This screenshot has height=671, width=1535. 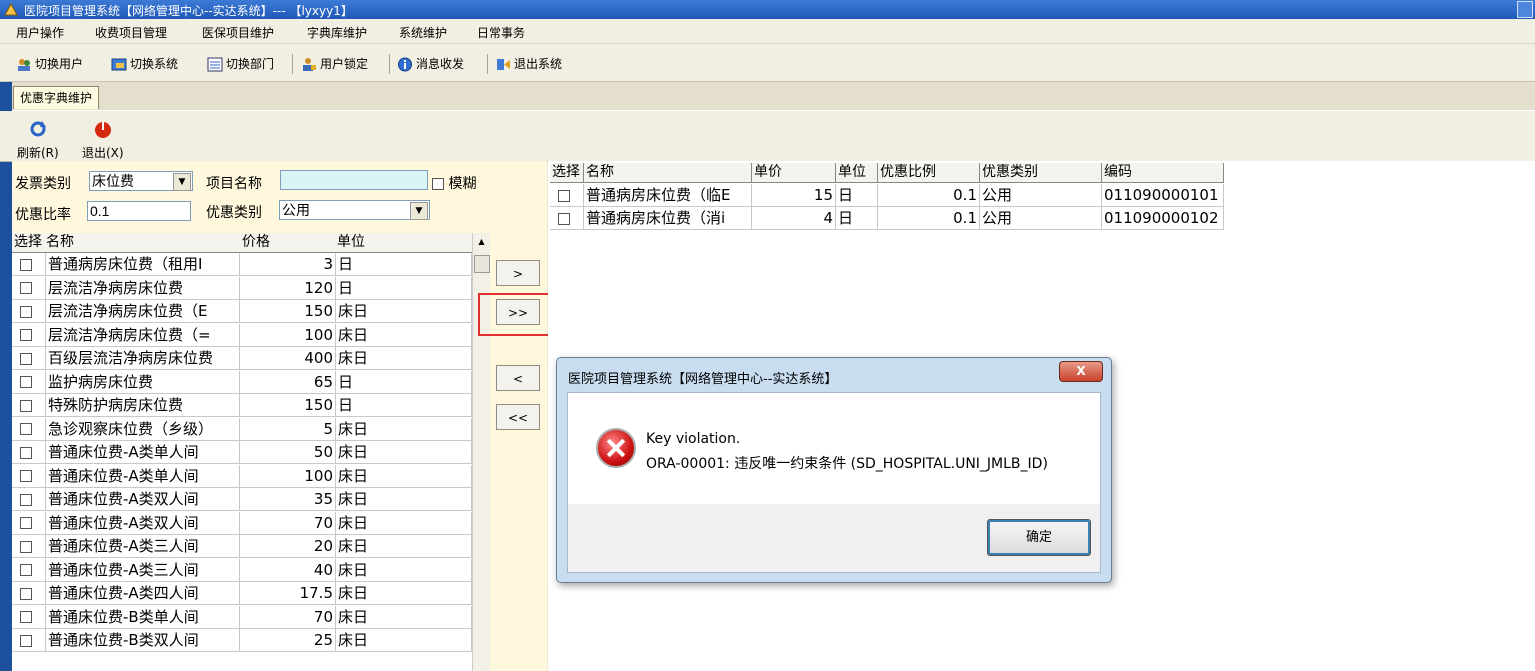 I want to click on table-row: 普通床位费-A类单人间 100 床日, so click(x=242, y=476).